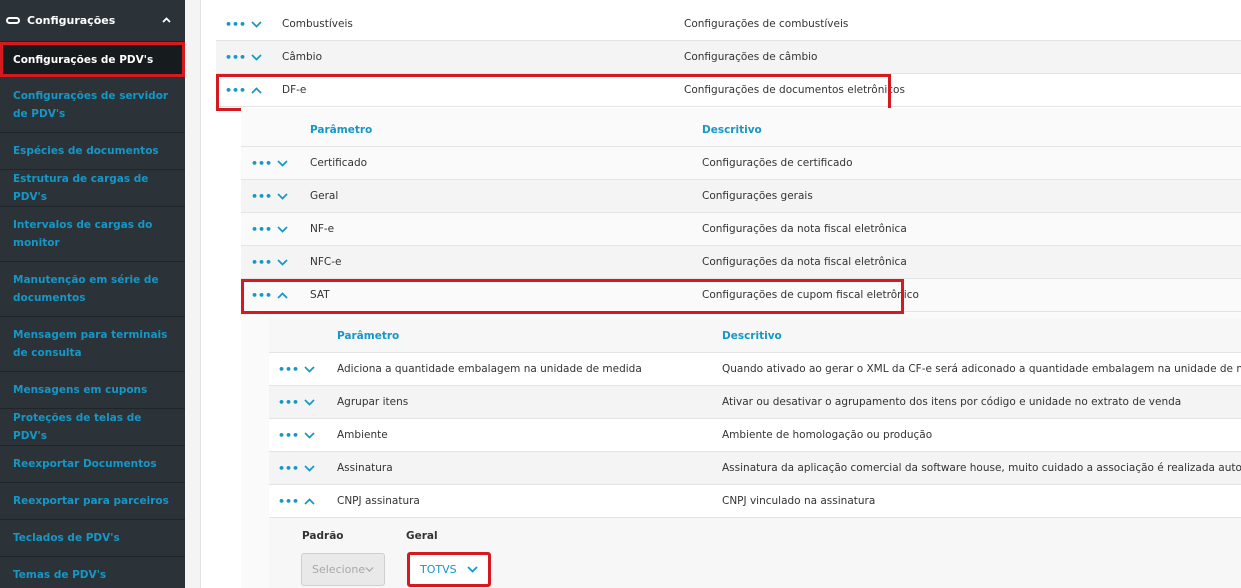 The image size is (1241, 588). Describe the element at coordinates (827, 435) in the screenshot. I see `row-desc: Ambiente de homologação ou produção` at that location.